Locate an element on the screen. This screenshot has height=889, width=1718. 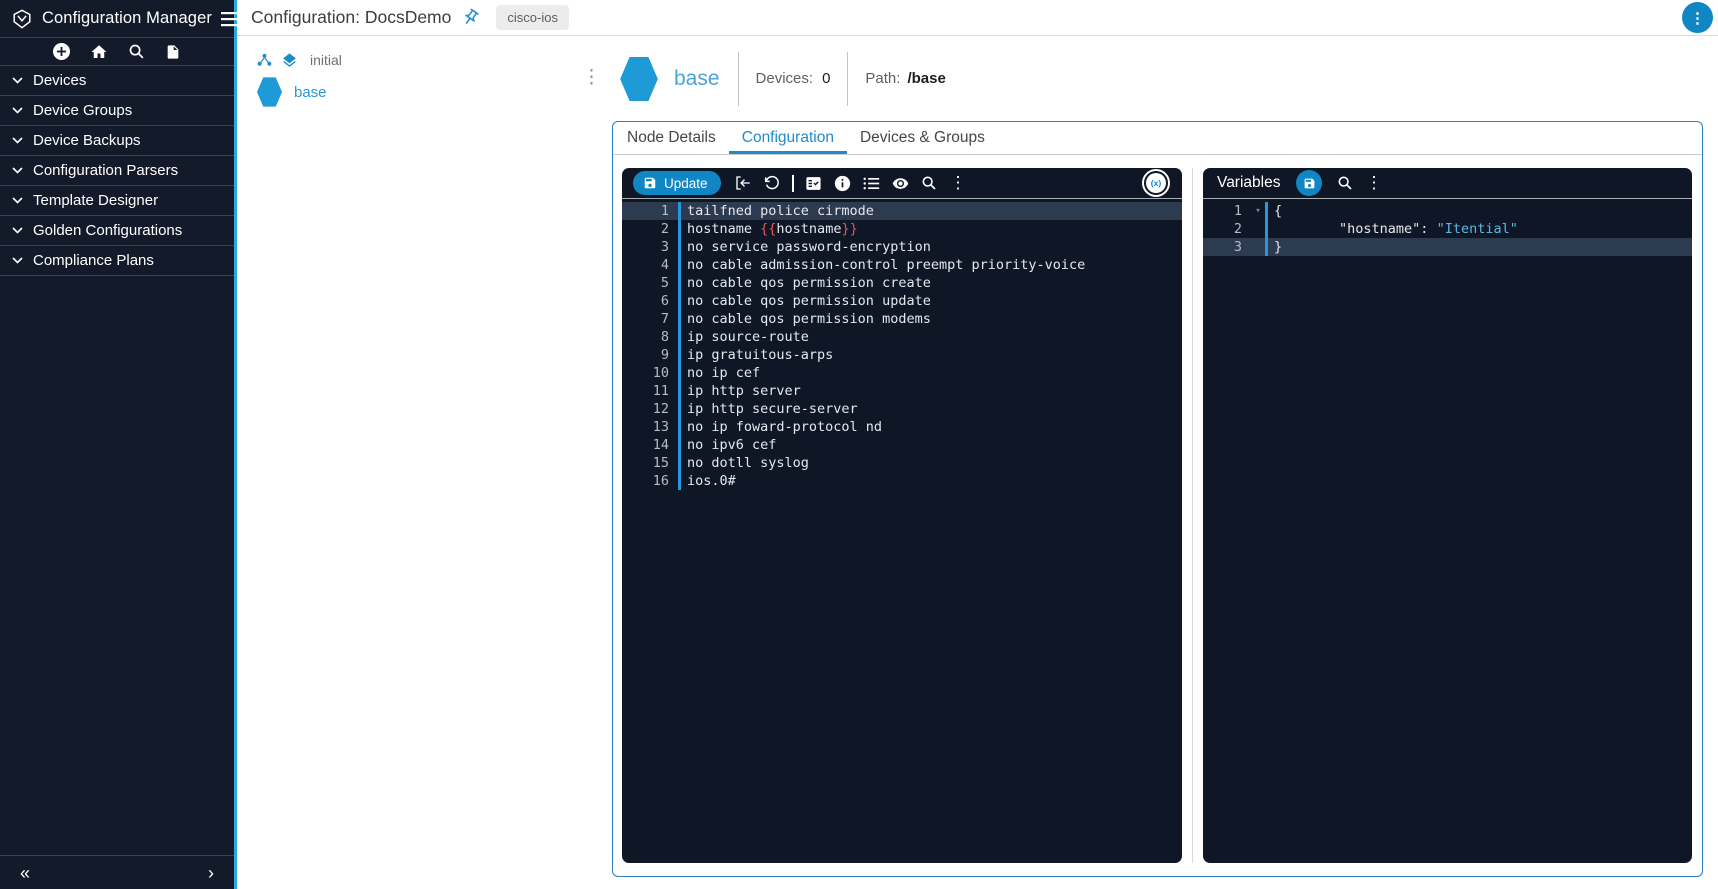
undo-icon is located at coordinates (772, 183).